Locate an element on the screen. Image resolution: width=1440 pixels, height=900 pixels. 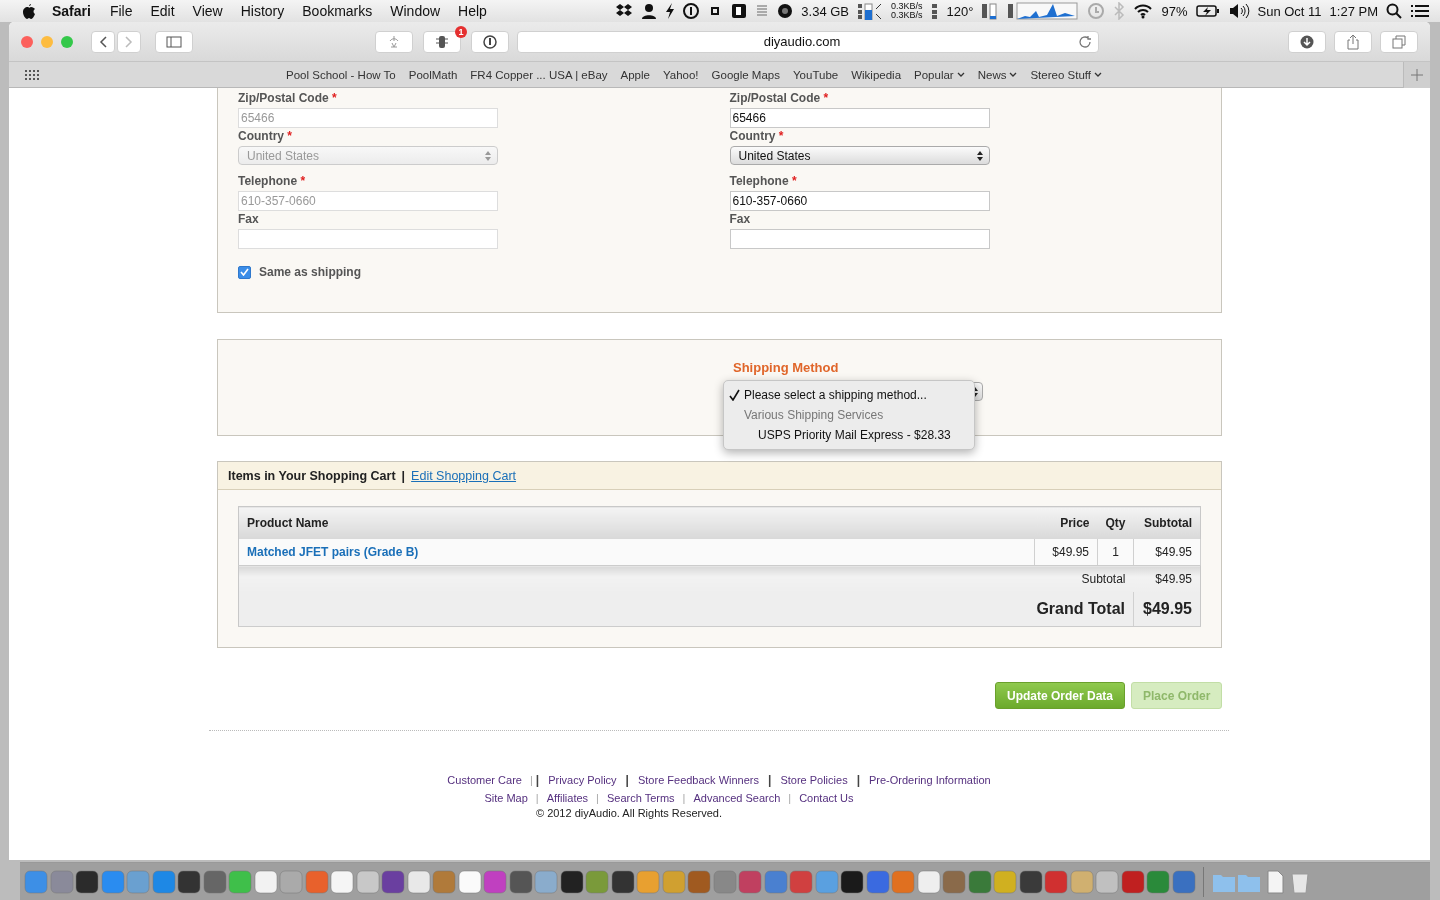
chevron-left-icon is located at coordinates (103, 41).